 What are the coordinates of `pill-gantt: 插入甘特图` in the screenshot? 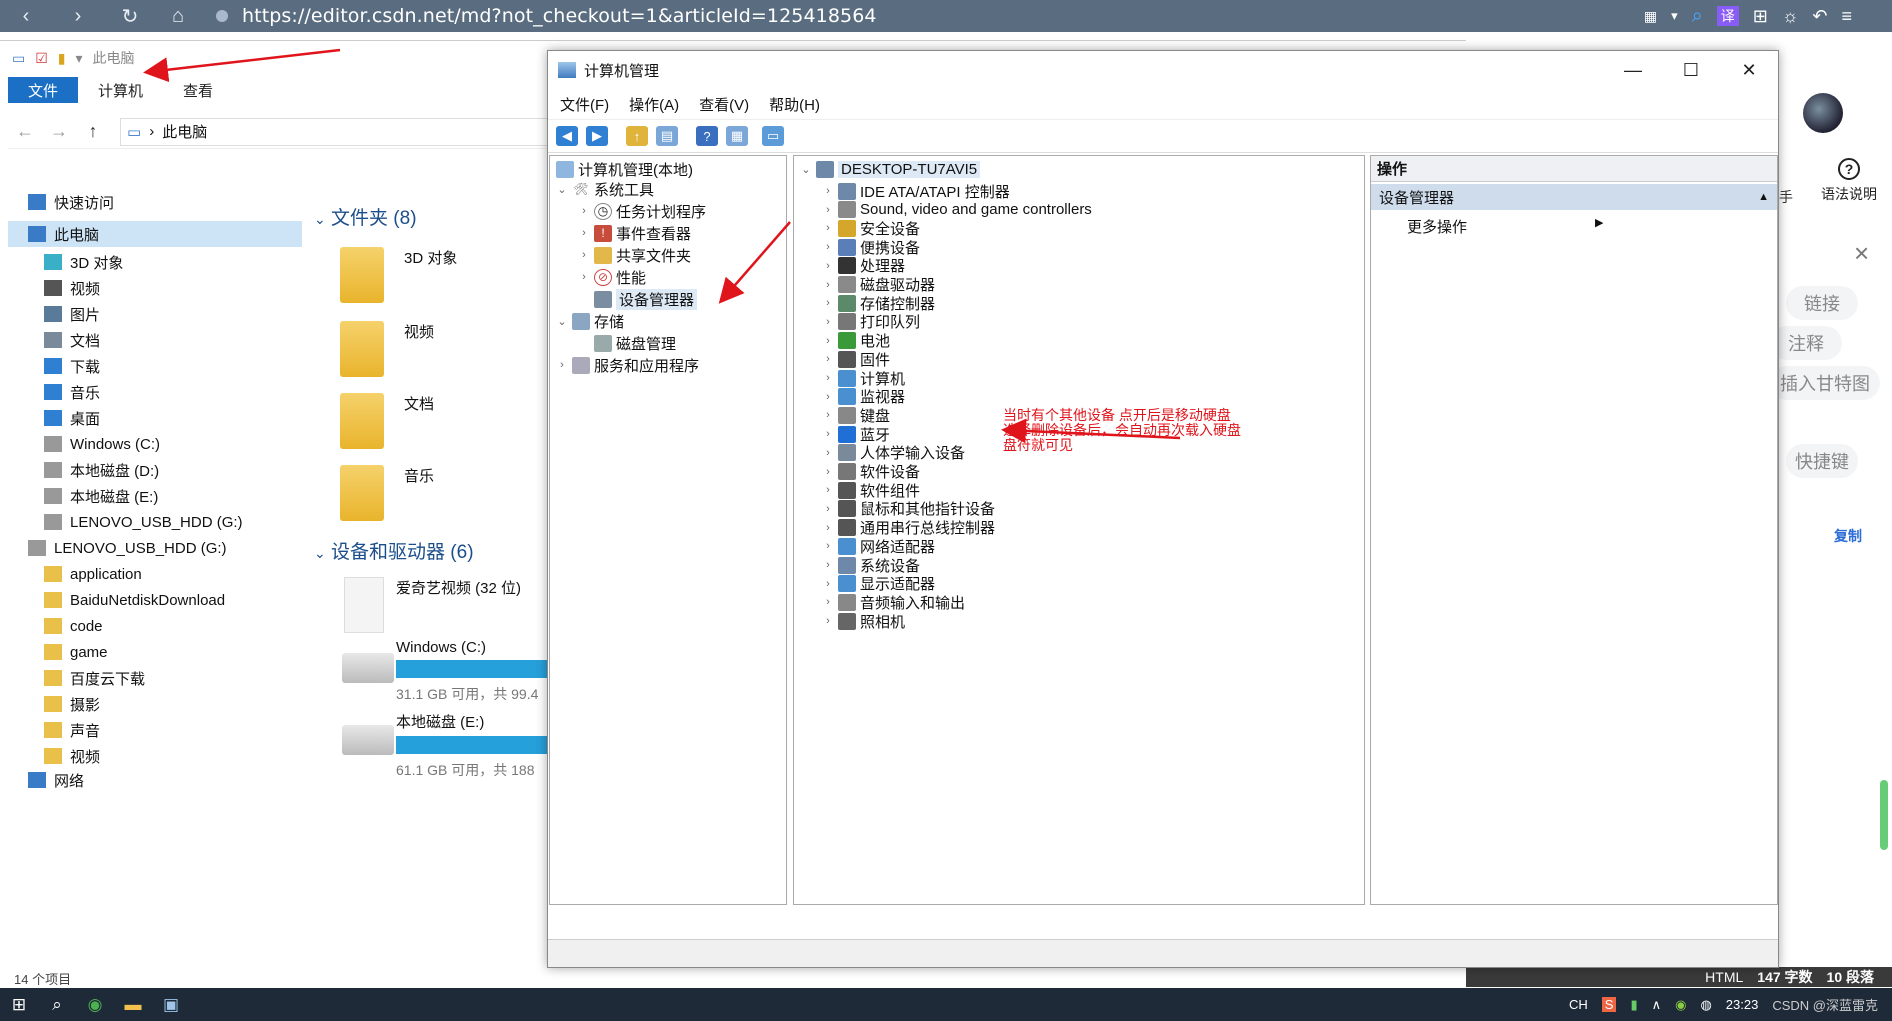 It's located at (1825, 383).